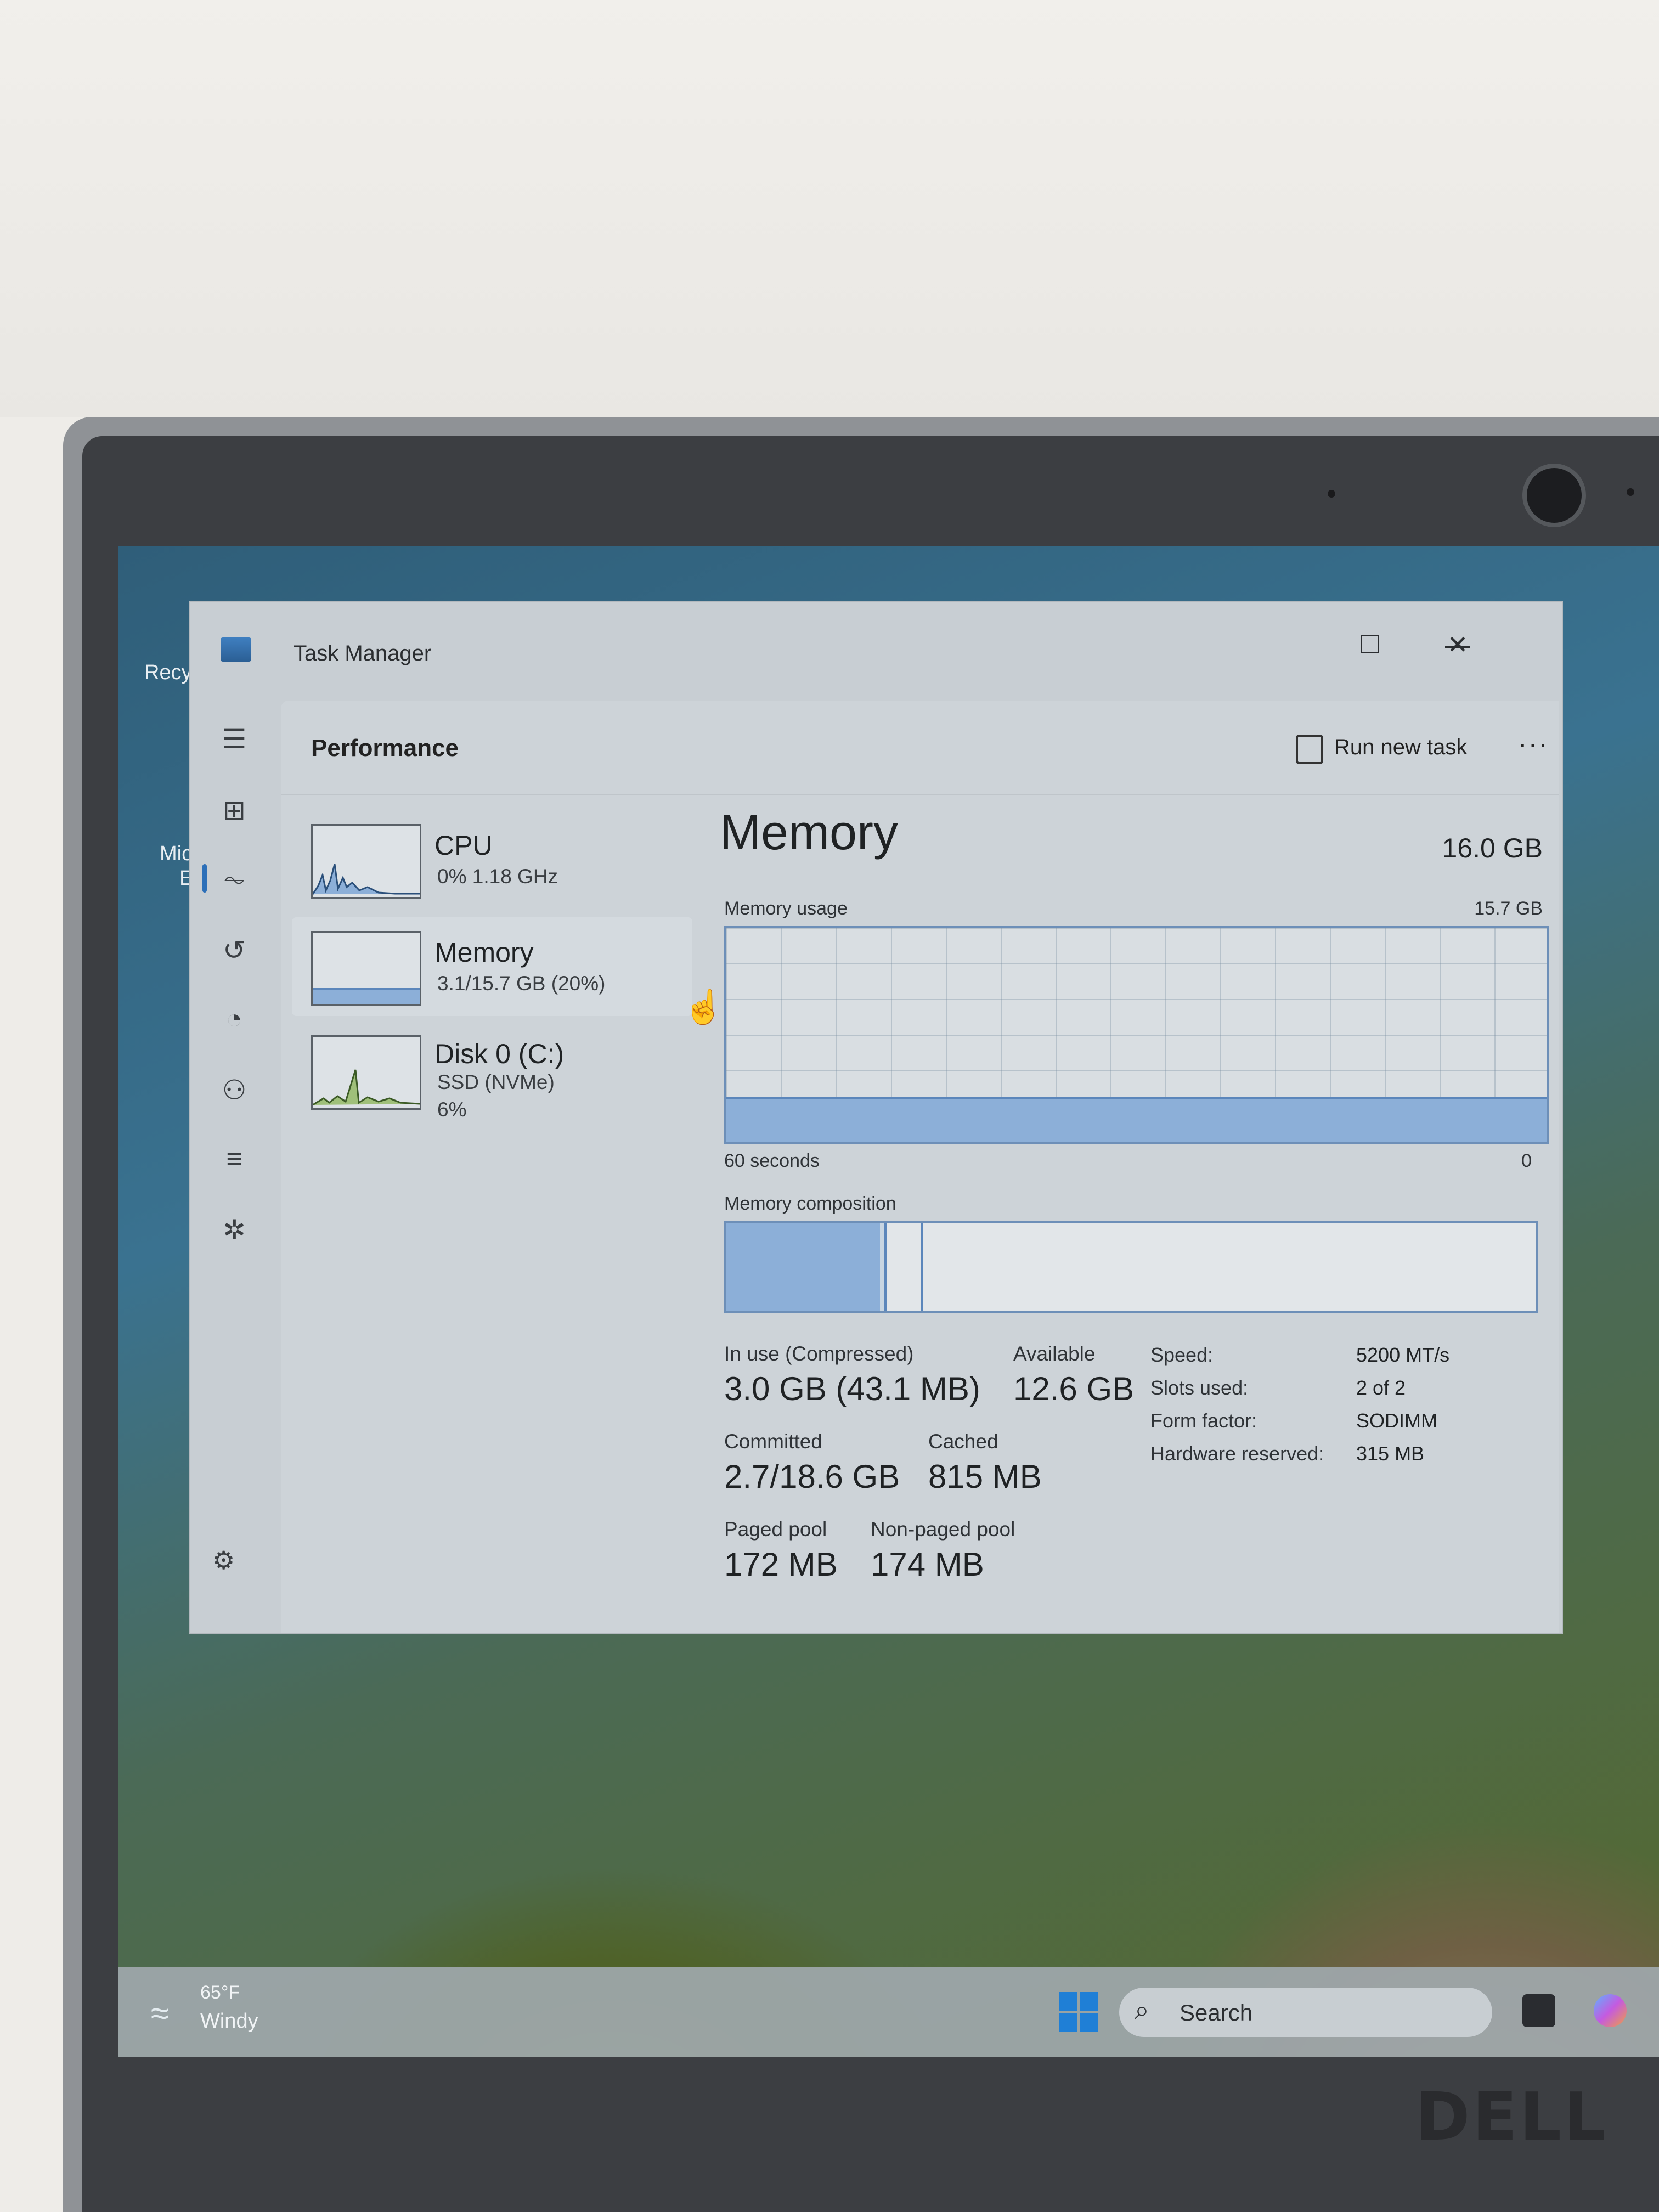  What do you see at coordinates (804, 1267) in the screenshot?
I see `composition-in-use` at bounding box center [804, 1267].